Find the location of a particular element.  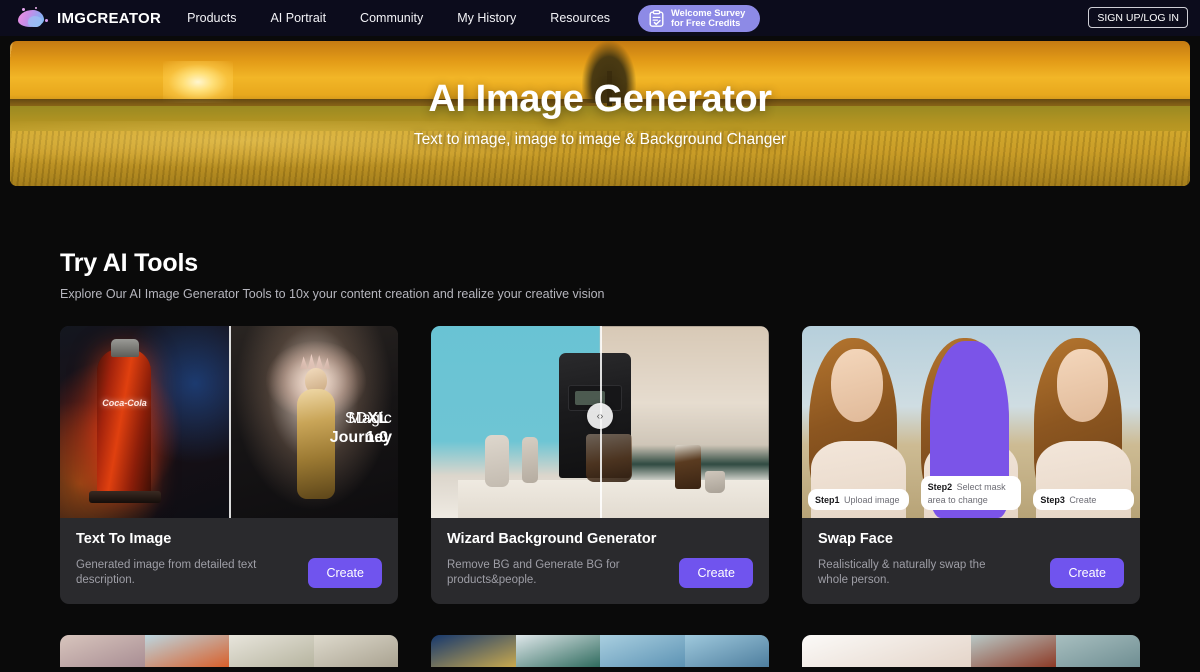

create-button-swap-face: Create is located at coordinates (1087, 573).